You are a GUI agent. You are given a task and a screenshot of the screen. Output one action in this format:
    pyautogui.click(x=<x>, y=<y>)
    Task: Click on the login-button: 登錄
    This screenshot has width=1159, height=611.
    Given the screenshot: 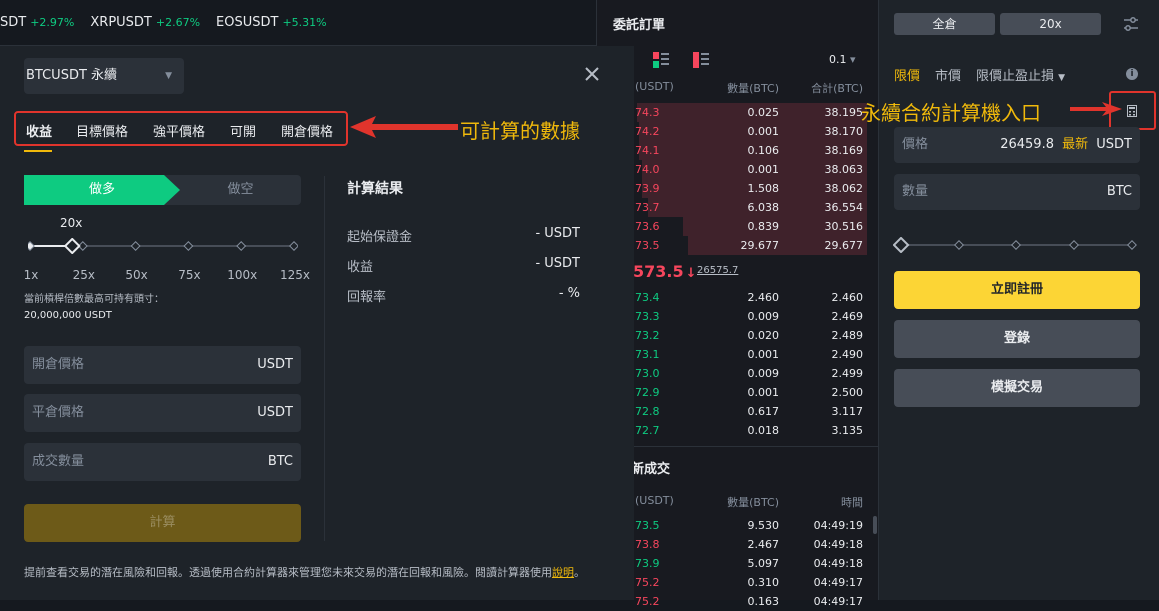 What is the action you would take?
    pyautogui.click(x=1017, y=339)
    